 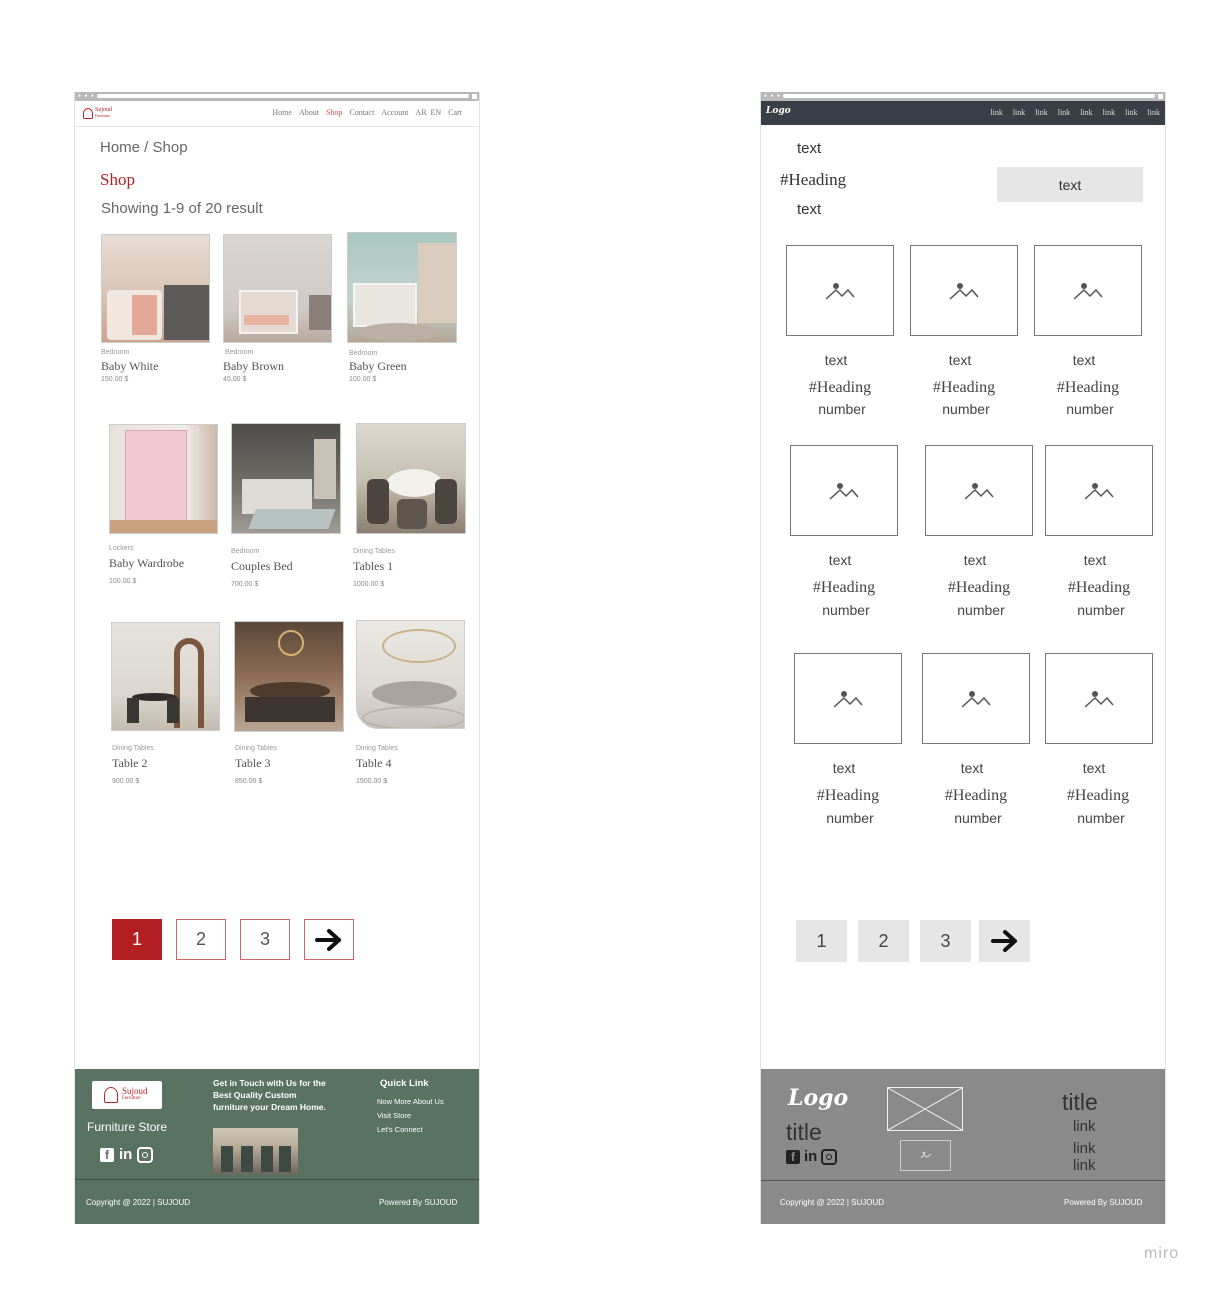 What do you see at coordinates (127, 1095) in the screenshot?
I see `footer-logo: Sujoud Furniture` at bounding box center [127, 1095].